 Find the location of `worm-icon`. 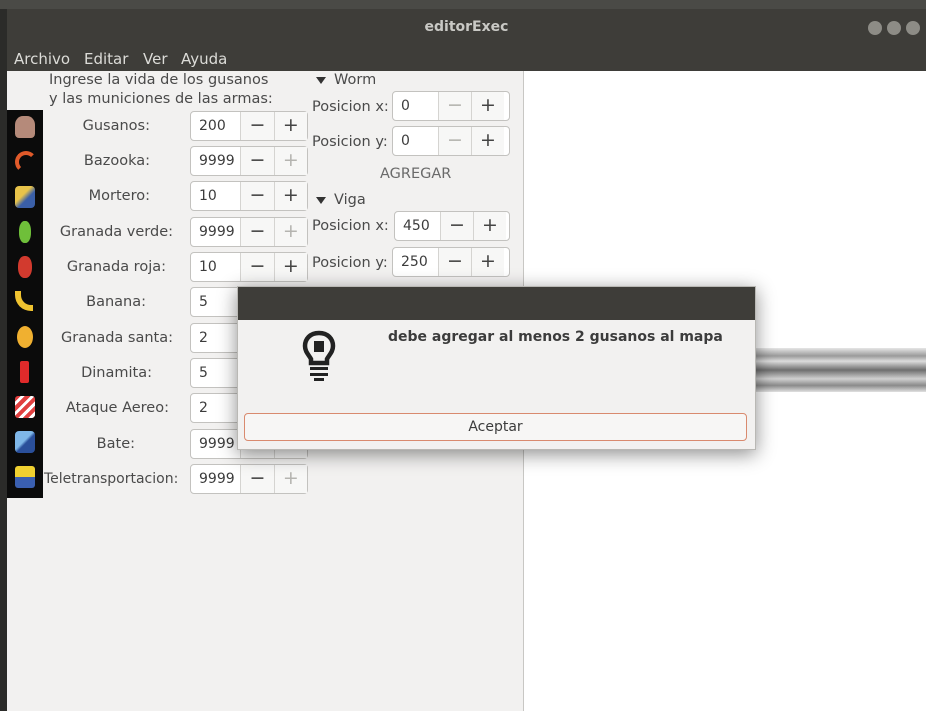

worm-icon is located at coordinates (25, 127).